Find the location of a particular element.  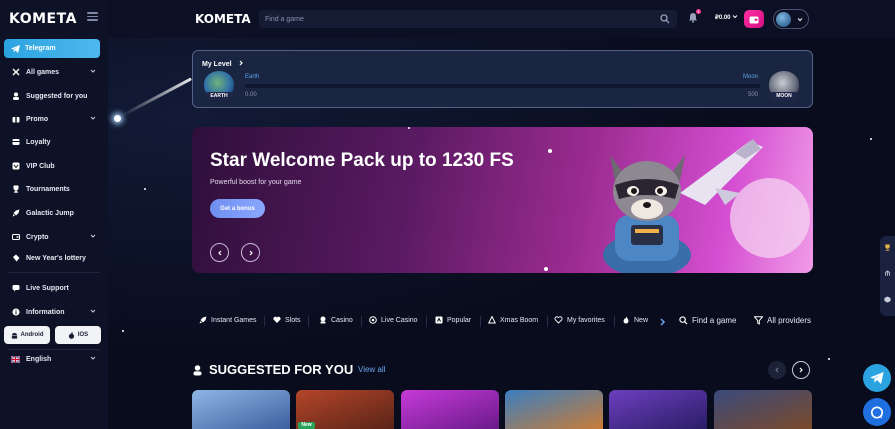

level-title: My Level is located at coordinates (223, 64).